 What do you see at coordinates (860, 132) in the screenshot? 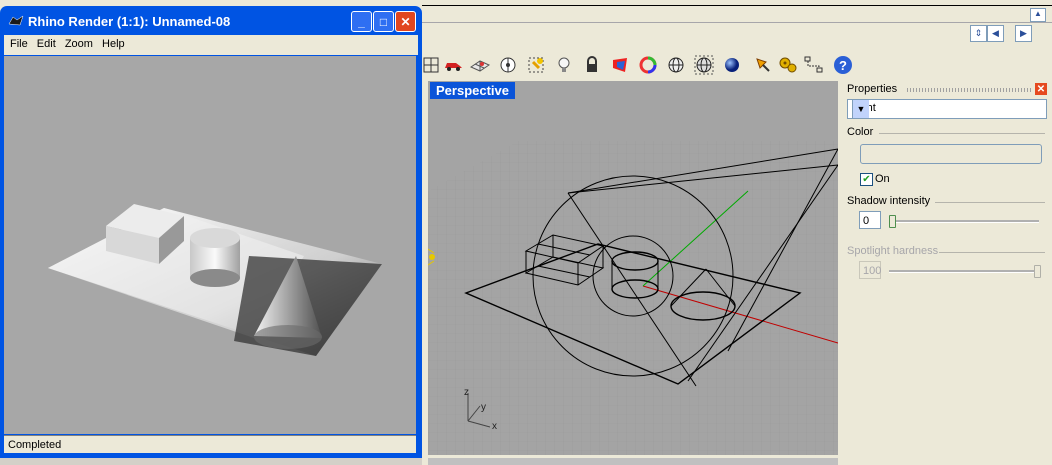
I see `color-group-label: Color` at bounding box center [860, 132].